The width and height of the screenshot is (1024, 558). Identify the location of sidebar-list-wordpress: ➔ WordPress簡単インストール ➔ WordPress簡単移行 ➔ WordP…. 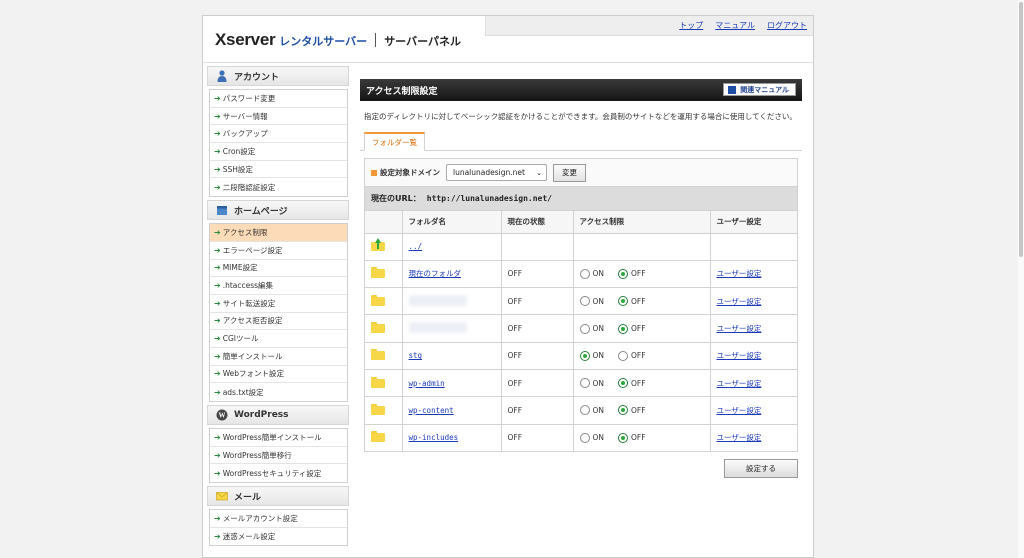
(278, 456).